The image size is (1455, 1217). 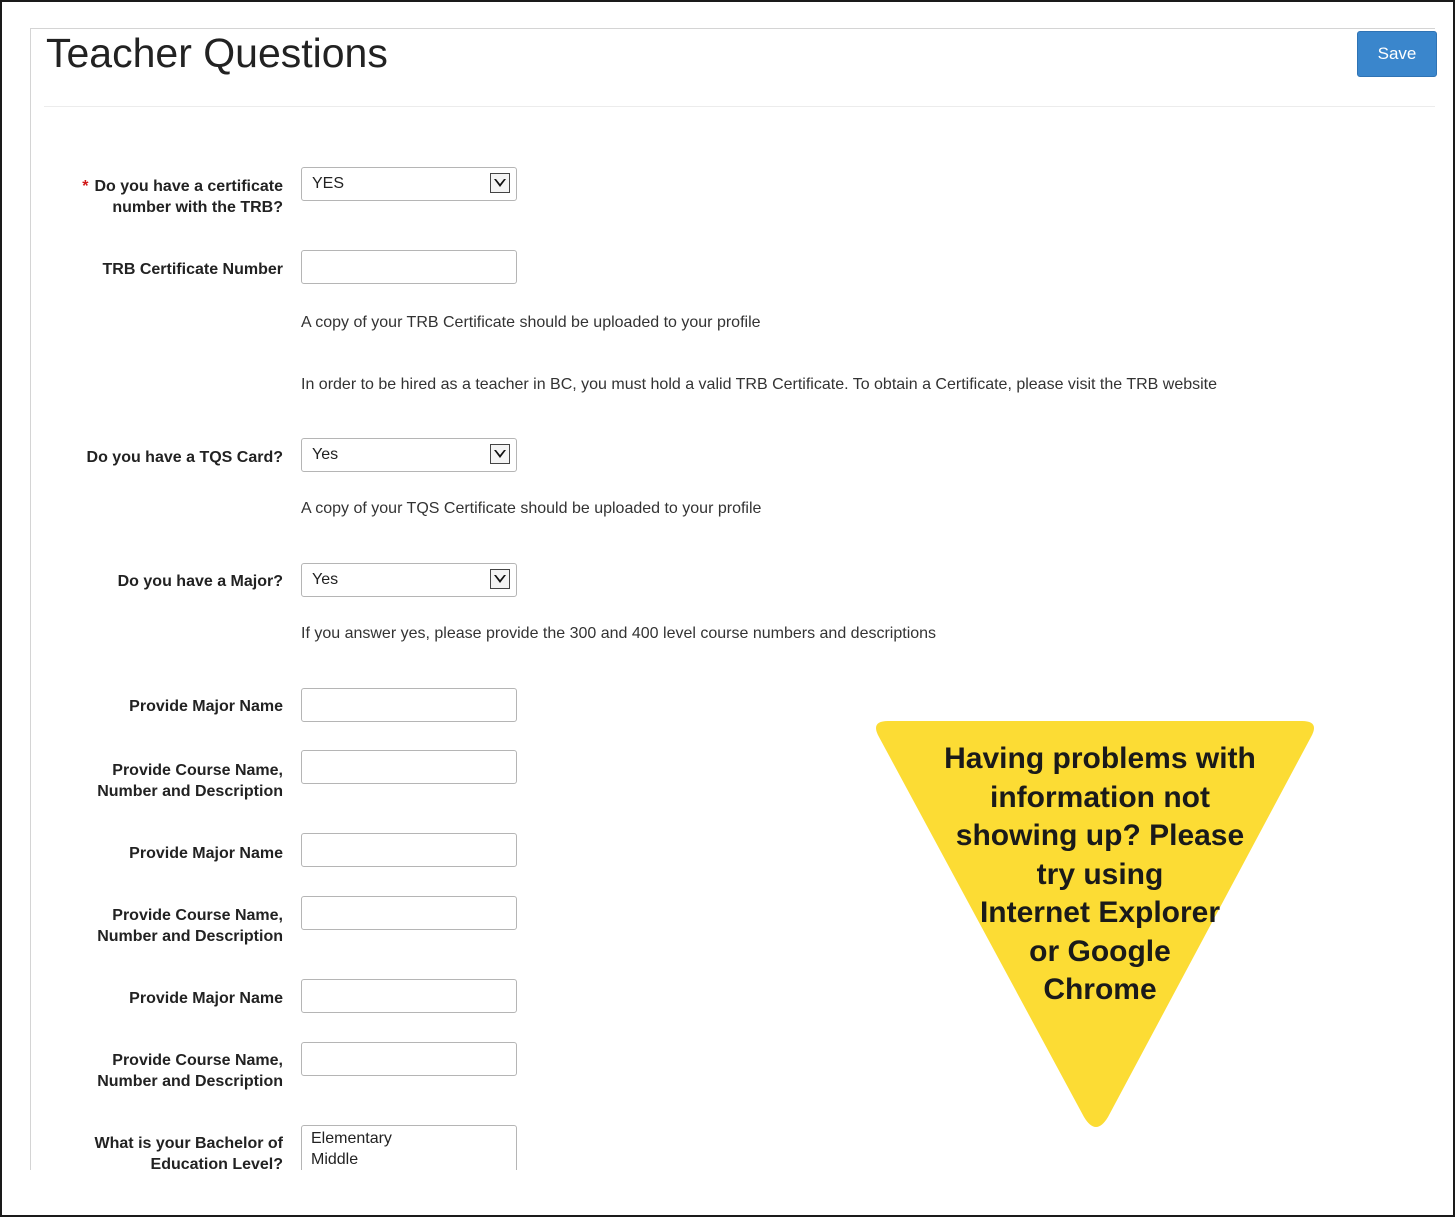 What do you see at coordinates (325, 579) in the screenshot?
I see `major-select-value: Yes` at bounding box center [325, 579].